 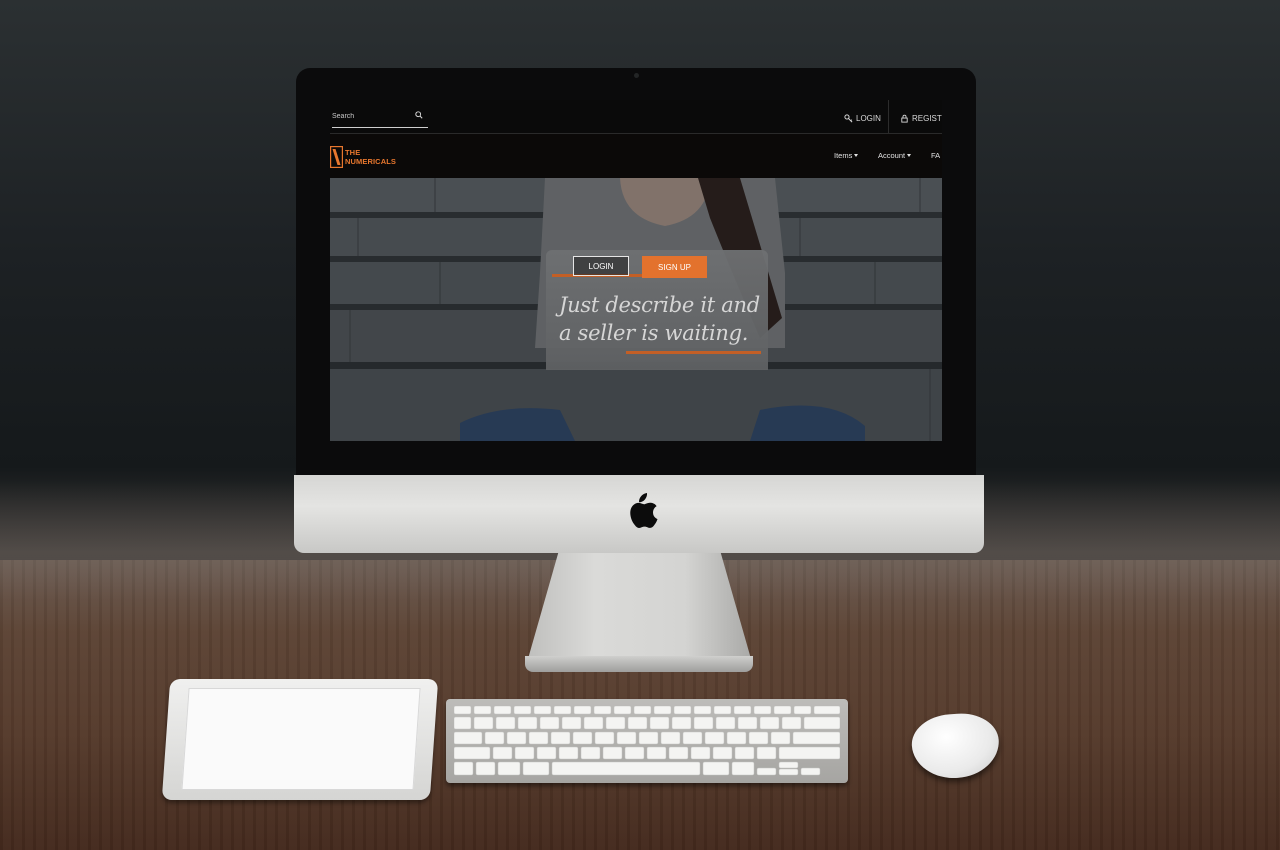 I want to click on keyboard-keys, so click(x=647, y=741).